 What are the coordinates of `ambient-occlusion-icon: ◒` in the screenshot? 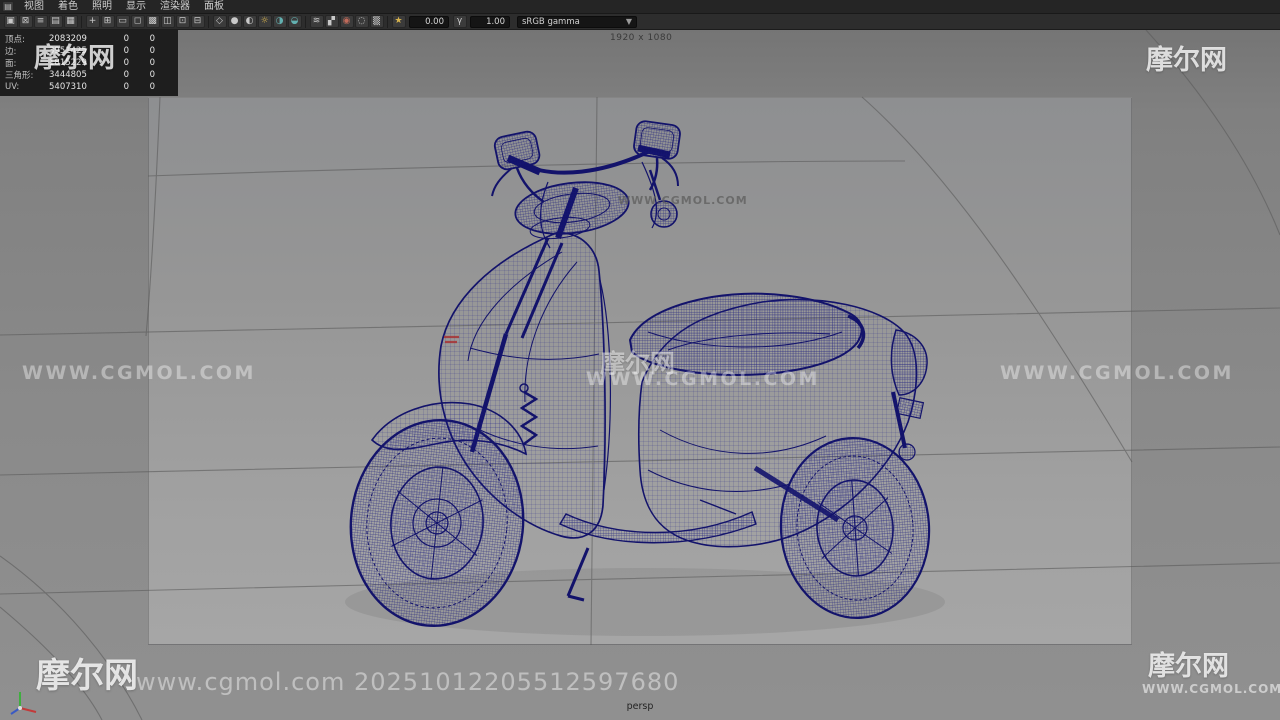 It's located at (294, 21).